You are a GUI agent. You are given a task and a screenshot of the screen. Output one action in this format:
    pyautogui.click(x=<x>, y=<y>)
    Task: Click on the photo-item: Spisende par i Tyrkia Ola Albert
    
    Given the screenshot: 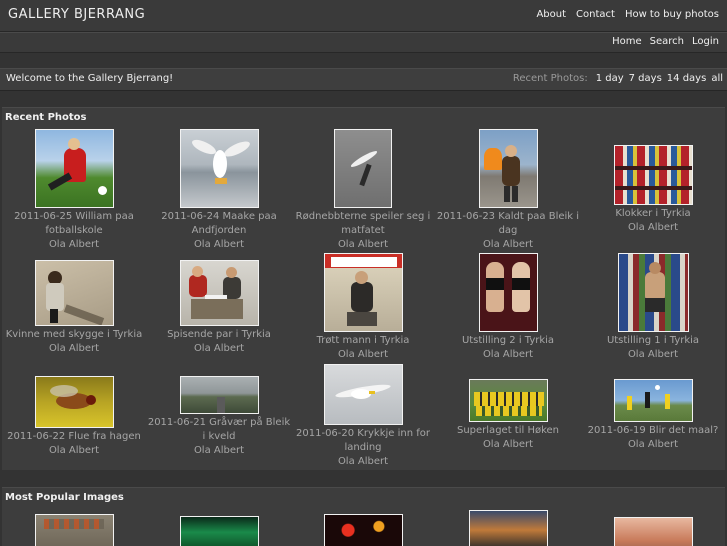 What is the action you would take?
    pyautogui.click(x=219, y=307)
    